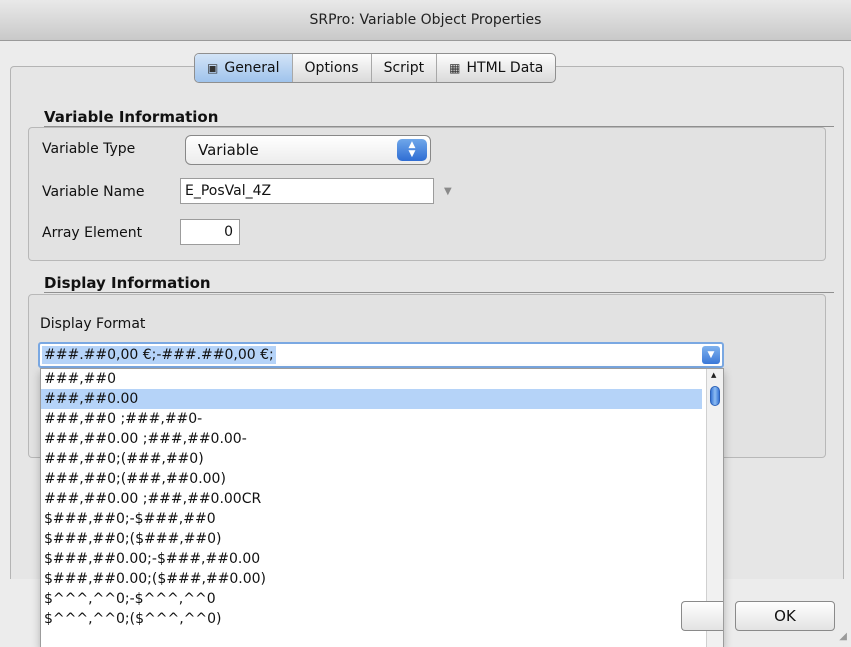  Describe the element at coordinates (371, 419) in the screenshot. I see `format-option: ###,##0 ;###,##0-` at that location.